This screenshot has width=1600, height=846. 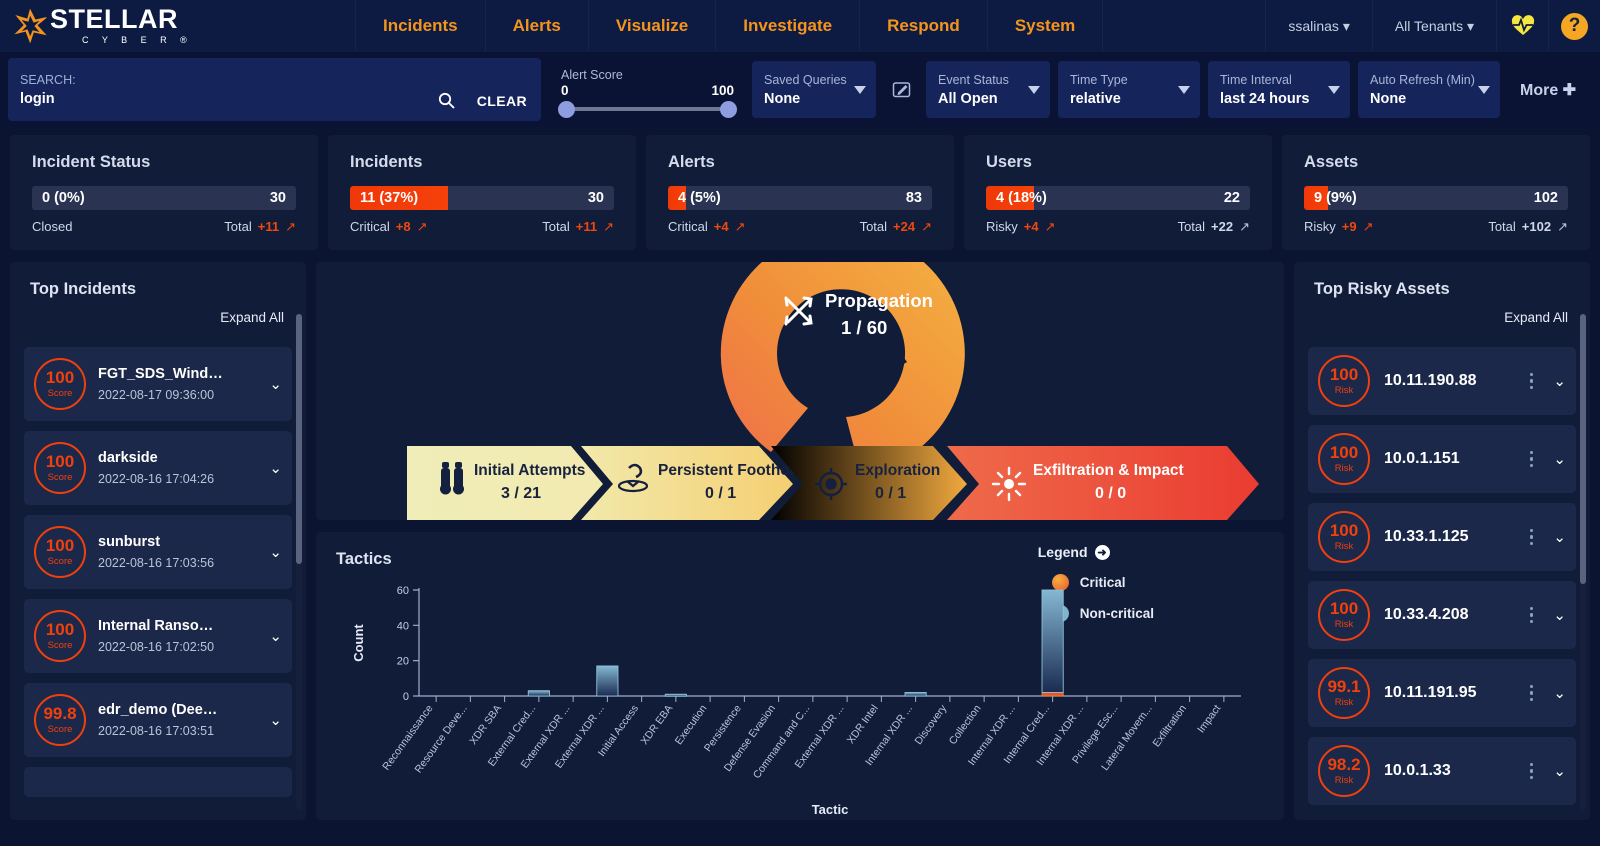 I want to click on y-axis-title: Count, so click(x=358, y=643).